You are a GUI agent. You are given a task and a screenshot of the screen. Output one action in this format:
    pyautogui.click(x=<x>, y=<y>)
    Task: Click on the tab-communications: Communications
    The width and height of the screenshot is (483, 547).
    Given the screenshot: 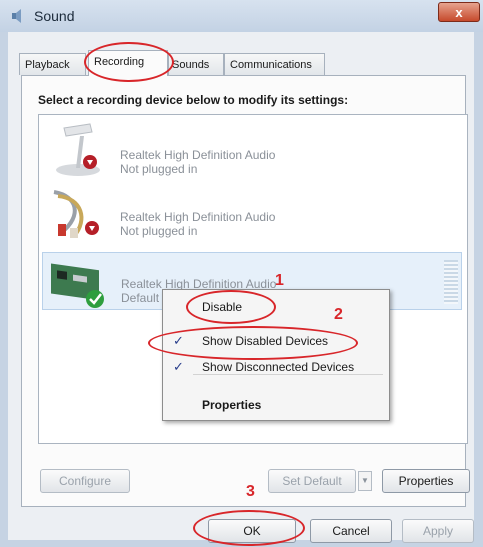 What is the action you would take?
    pyautogui.click(x=274, y=64)
    